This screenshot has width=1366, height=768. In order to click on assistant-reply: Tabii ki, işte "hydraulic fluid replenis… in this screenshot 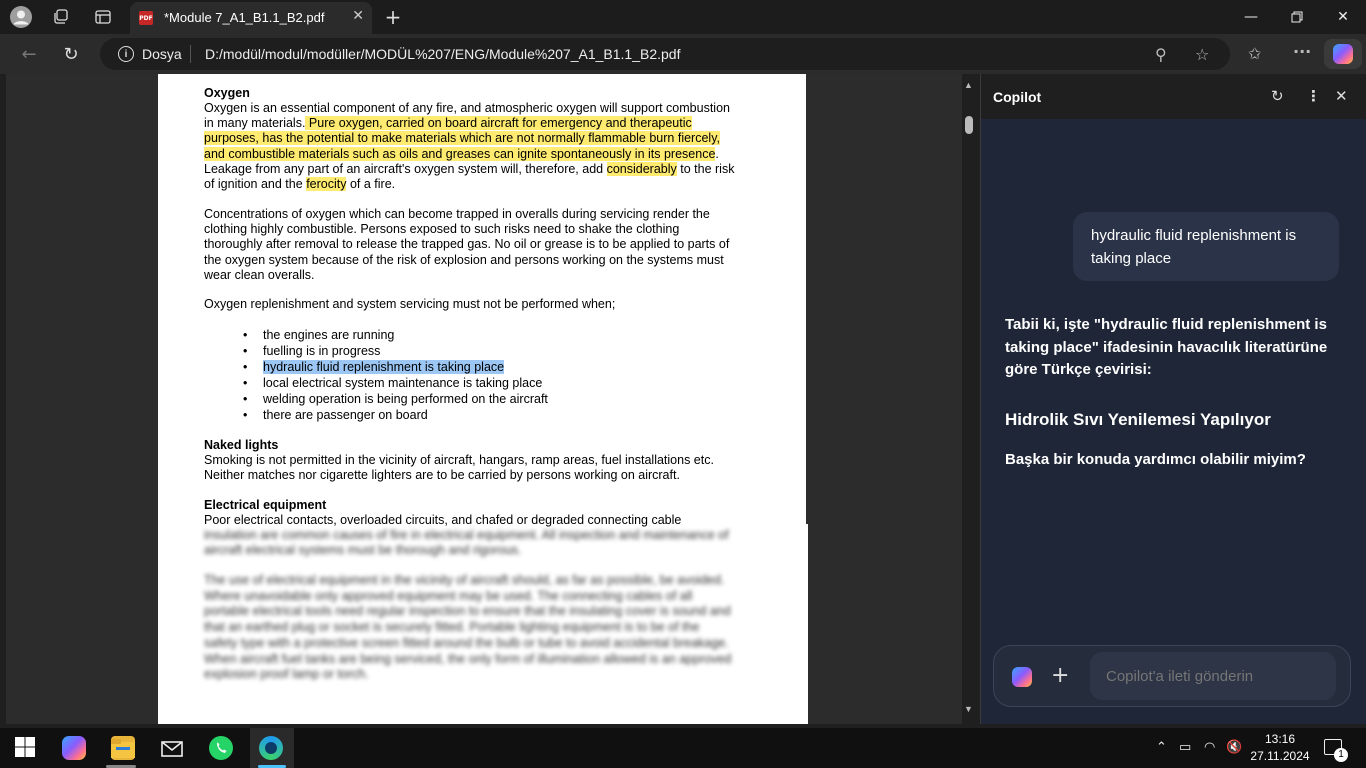, I will do `click(1166, 347)`.